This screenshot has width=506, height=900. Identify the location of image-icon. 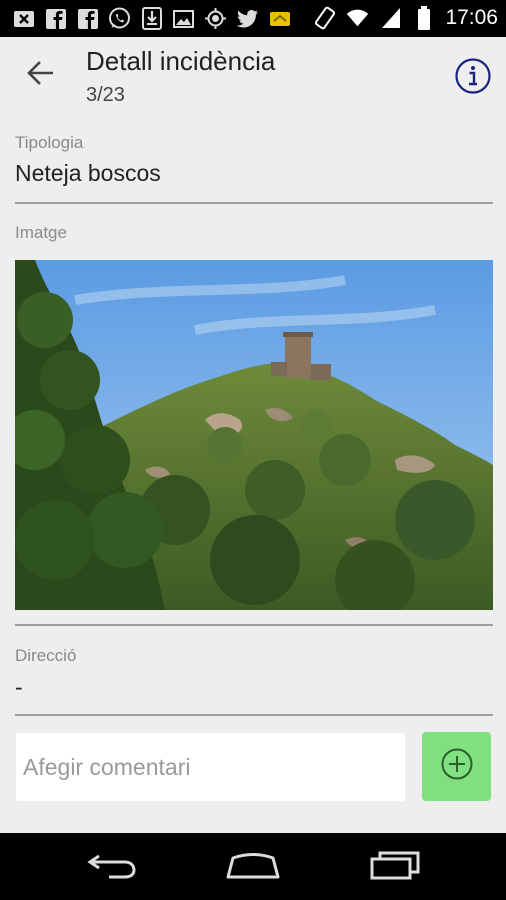
(183, 18).